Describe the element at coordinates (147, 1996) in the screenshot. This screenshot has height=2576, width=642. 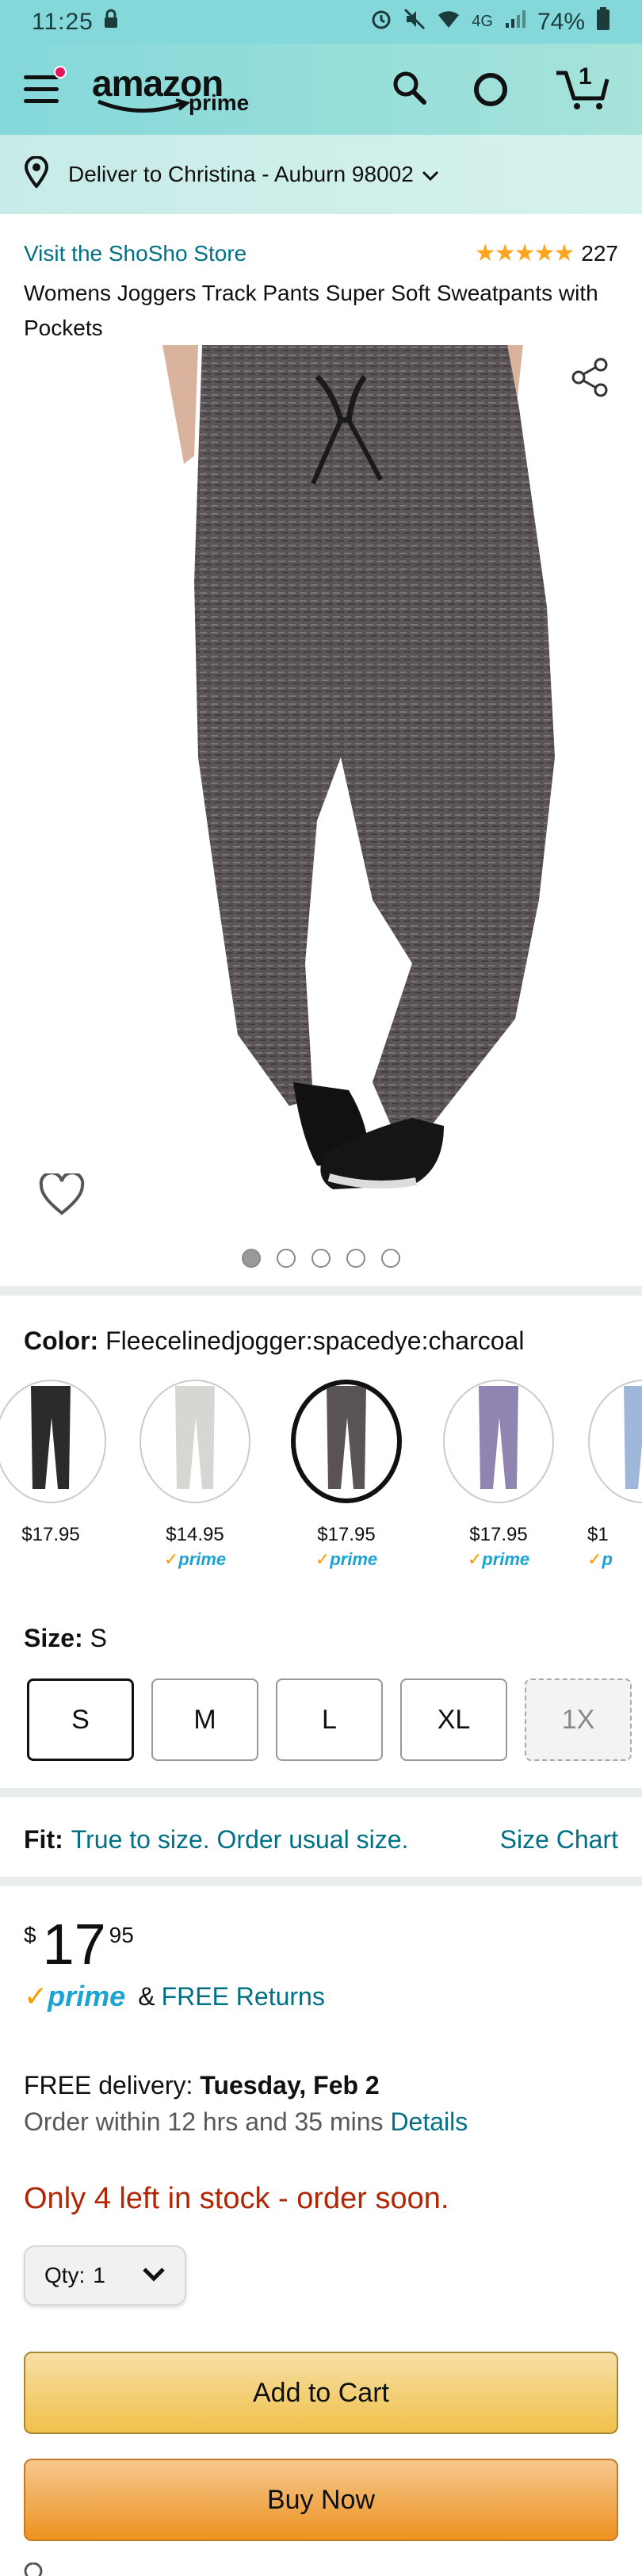
I see `ampersand: &` at that location.